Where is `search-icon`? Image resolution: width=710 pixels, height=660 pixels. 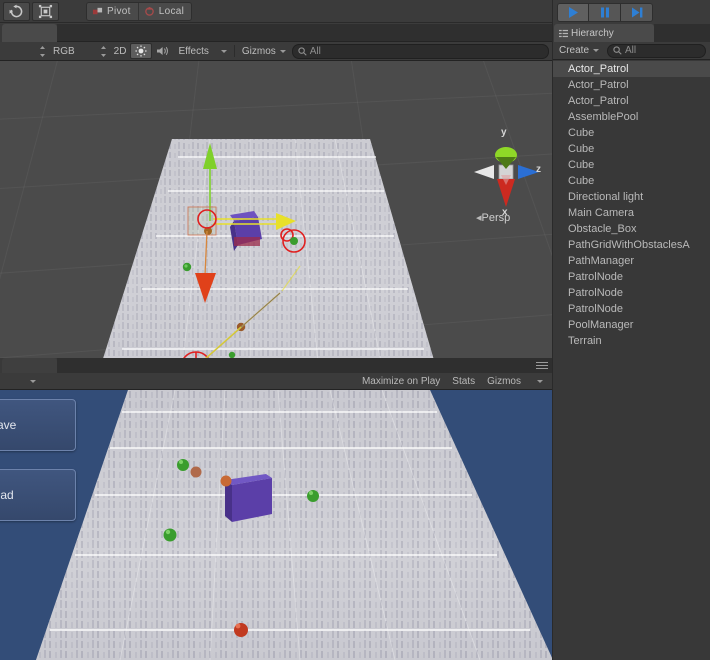
search-icon is located at coordinates (617, 50).